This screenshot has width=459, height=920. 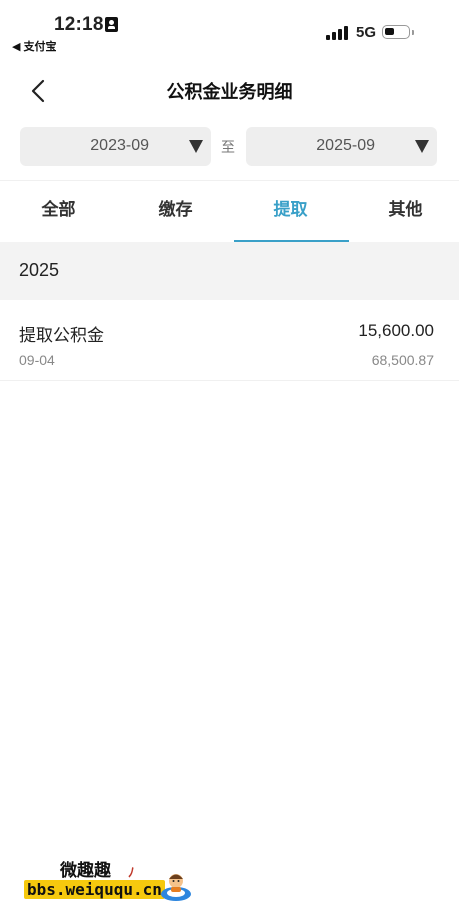 I want to click on page-title: 公积金业务明细, so click(x=229, y=92).